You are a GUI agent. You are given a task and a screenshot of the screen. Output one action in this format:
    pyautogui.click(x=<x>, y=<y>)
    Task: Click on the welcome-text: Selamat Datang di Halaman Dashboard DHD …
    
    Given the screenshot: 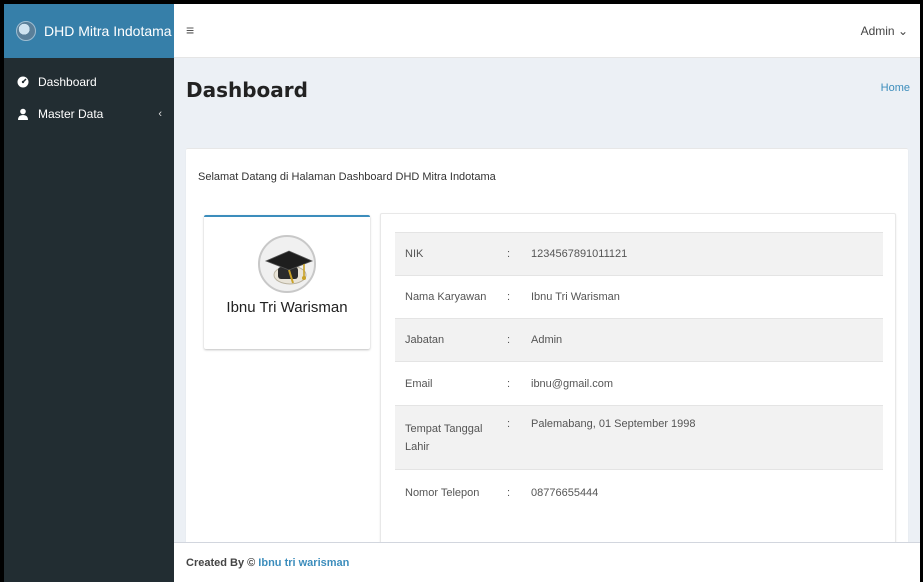 What is the action you would take?
    pyautogui.click(x=347, y=177)
    